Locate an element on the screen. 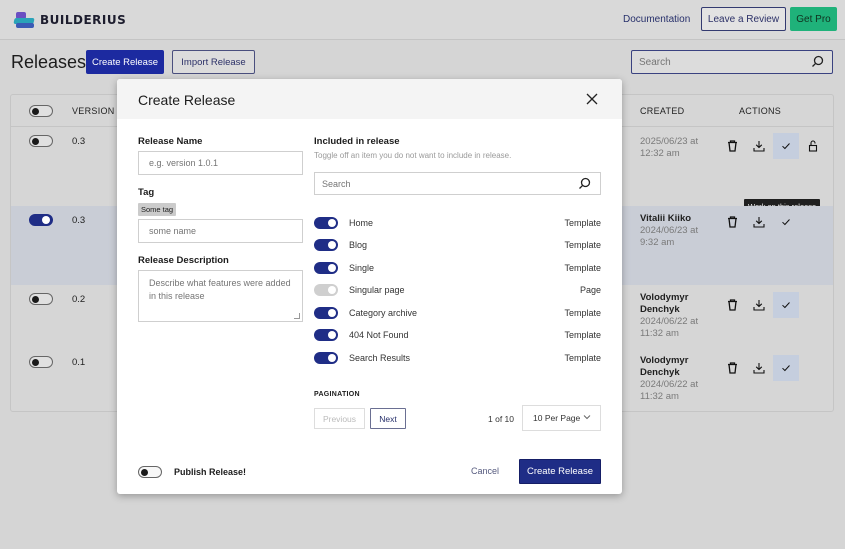  item-name: Search Results is located at coordinates (380, 358).